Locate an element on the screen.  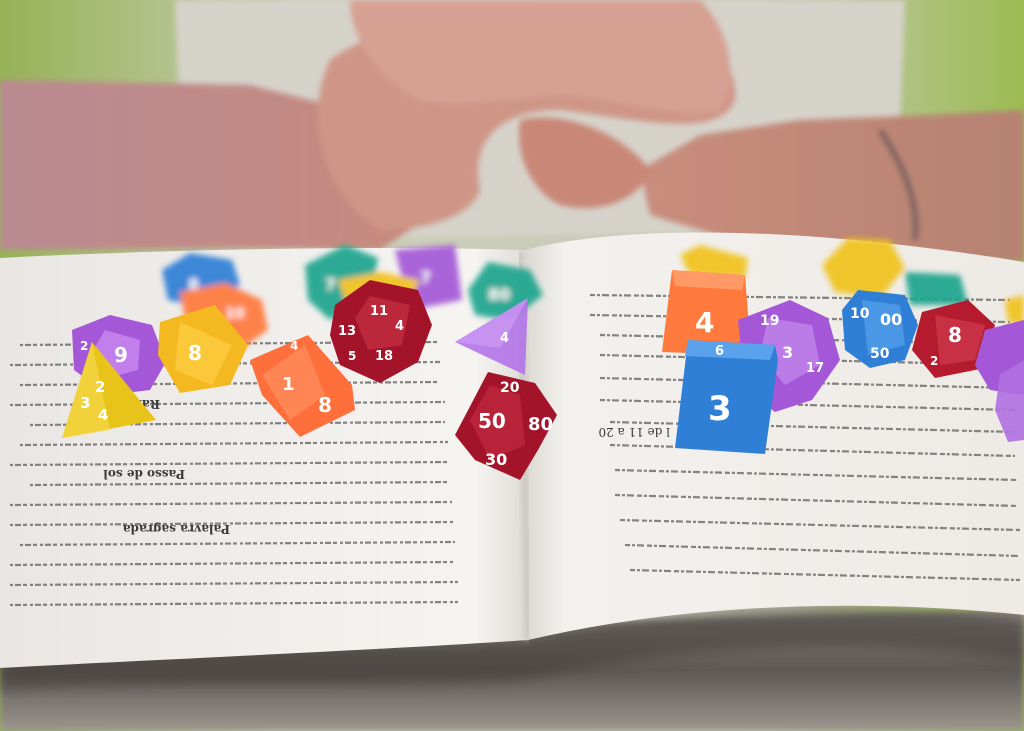
red-d10-center-number: 50 is located at coordinates (492, 421).